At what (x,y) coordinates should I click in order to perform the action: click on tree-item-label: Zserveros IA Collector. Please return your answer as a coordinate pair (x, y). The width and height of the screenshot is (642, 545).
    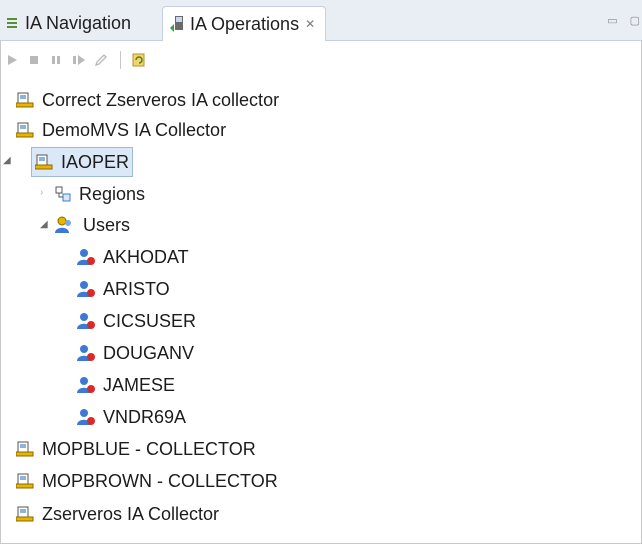
    Looking at the image, I should click on (131, 513).